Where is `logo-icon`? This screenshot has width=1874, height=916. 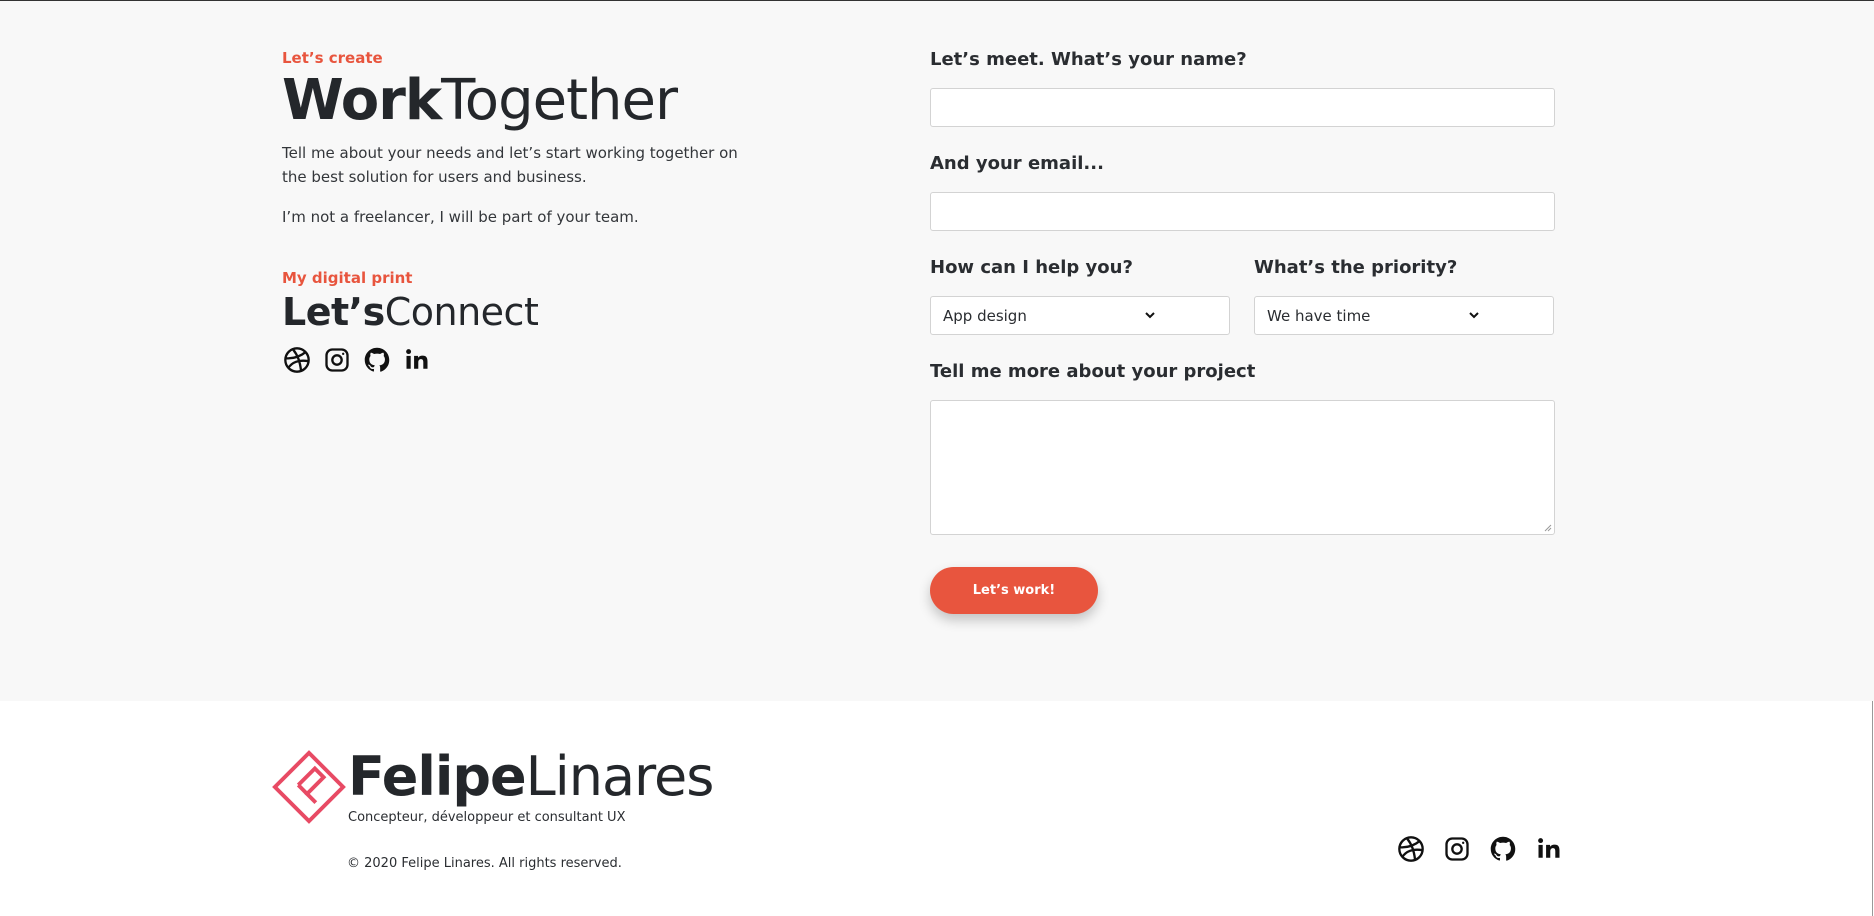 logo-icon is located at coordinates (309, 787).